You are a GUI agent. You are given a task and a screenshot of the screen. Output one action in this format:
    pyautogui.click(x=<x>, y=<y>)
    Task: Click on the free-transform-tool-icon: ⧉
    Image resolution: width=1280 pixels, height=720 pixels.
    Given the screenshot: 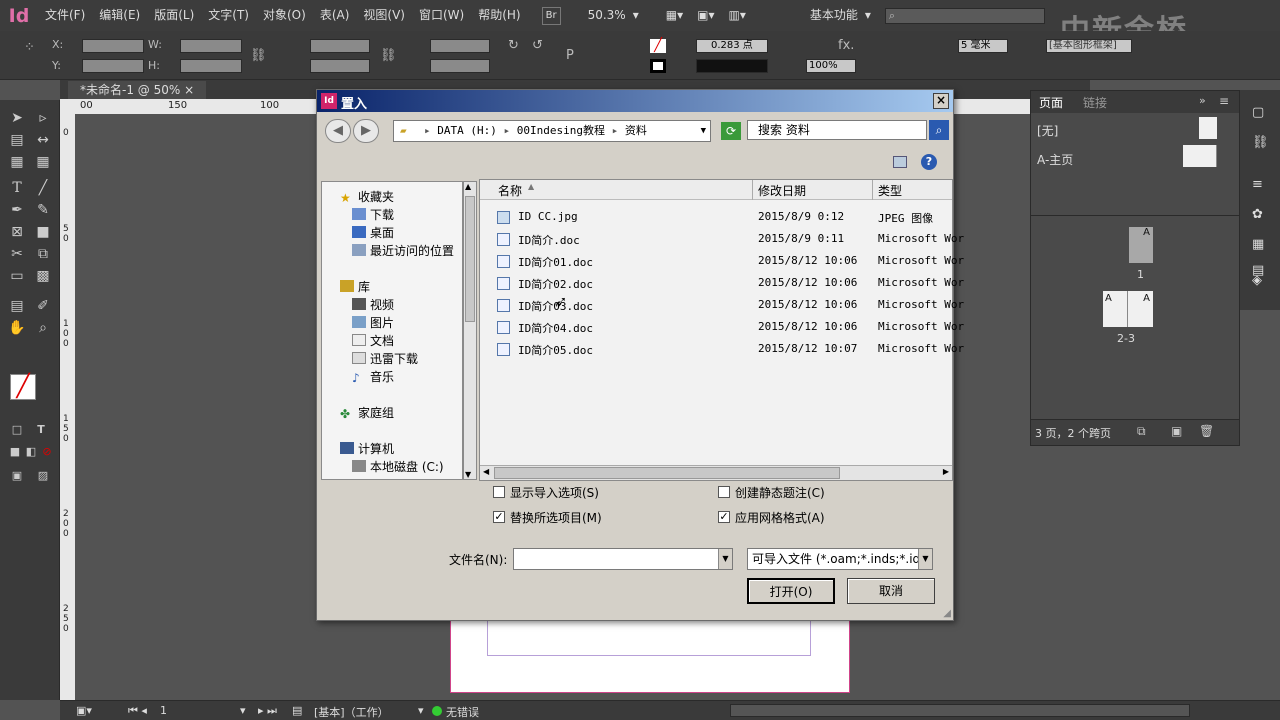 What is the action you would take?
    pyautogui.click(x=43, y=254)
    